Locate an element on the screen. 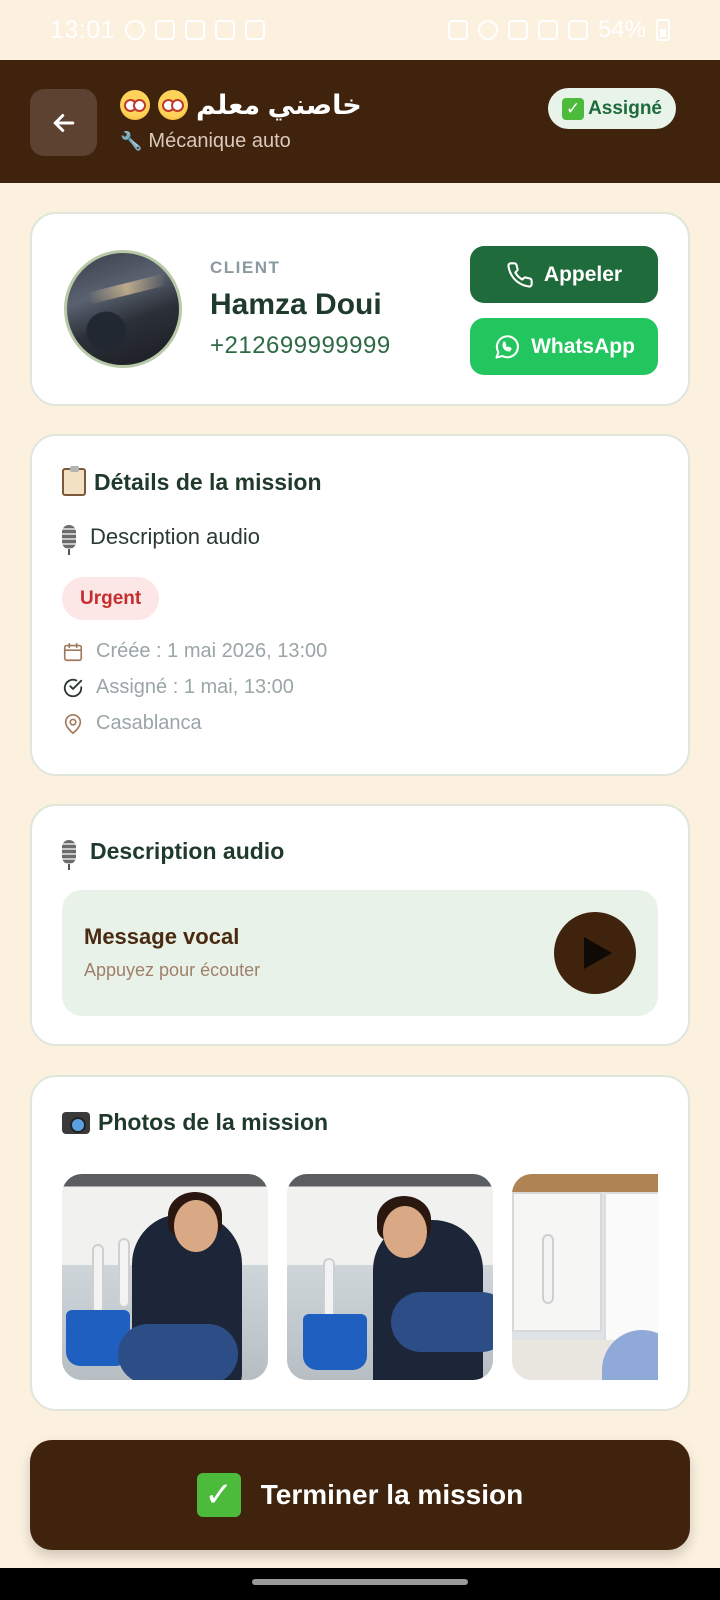 The width and height of the screenshot is (720, 1600). photo-gallery is located at coordinates (360, 1277).